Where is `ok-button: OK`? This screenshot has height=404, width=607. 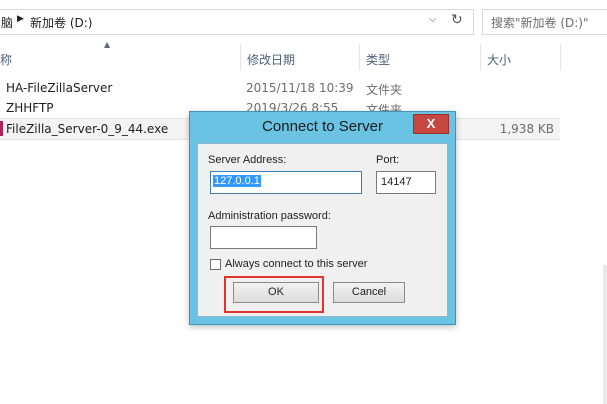
ok-button: OK is located at coordinates (276, 292).